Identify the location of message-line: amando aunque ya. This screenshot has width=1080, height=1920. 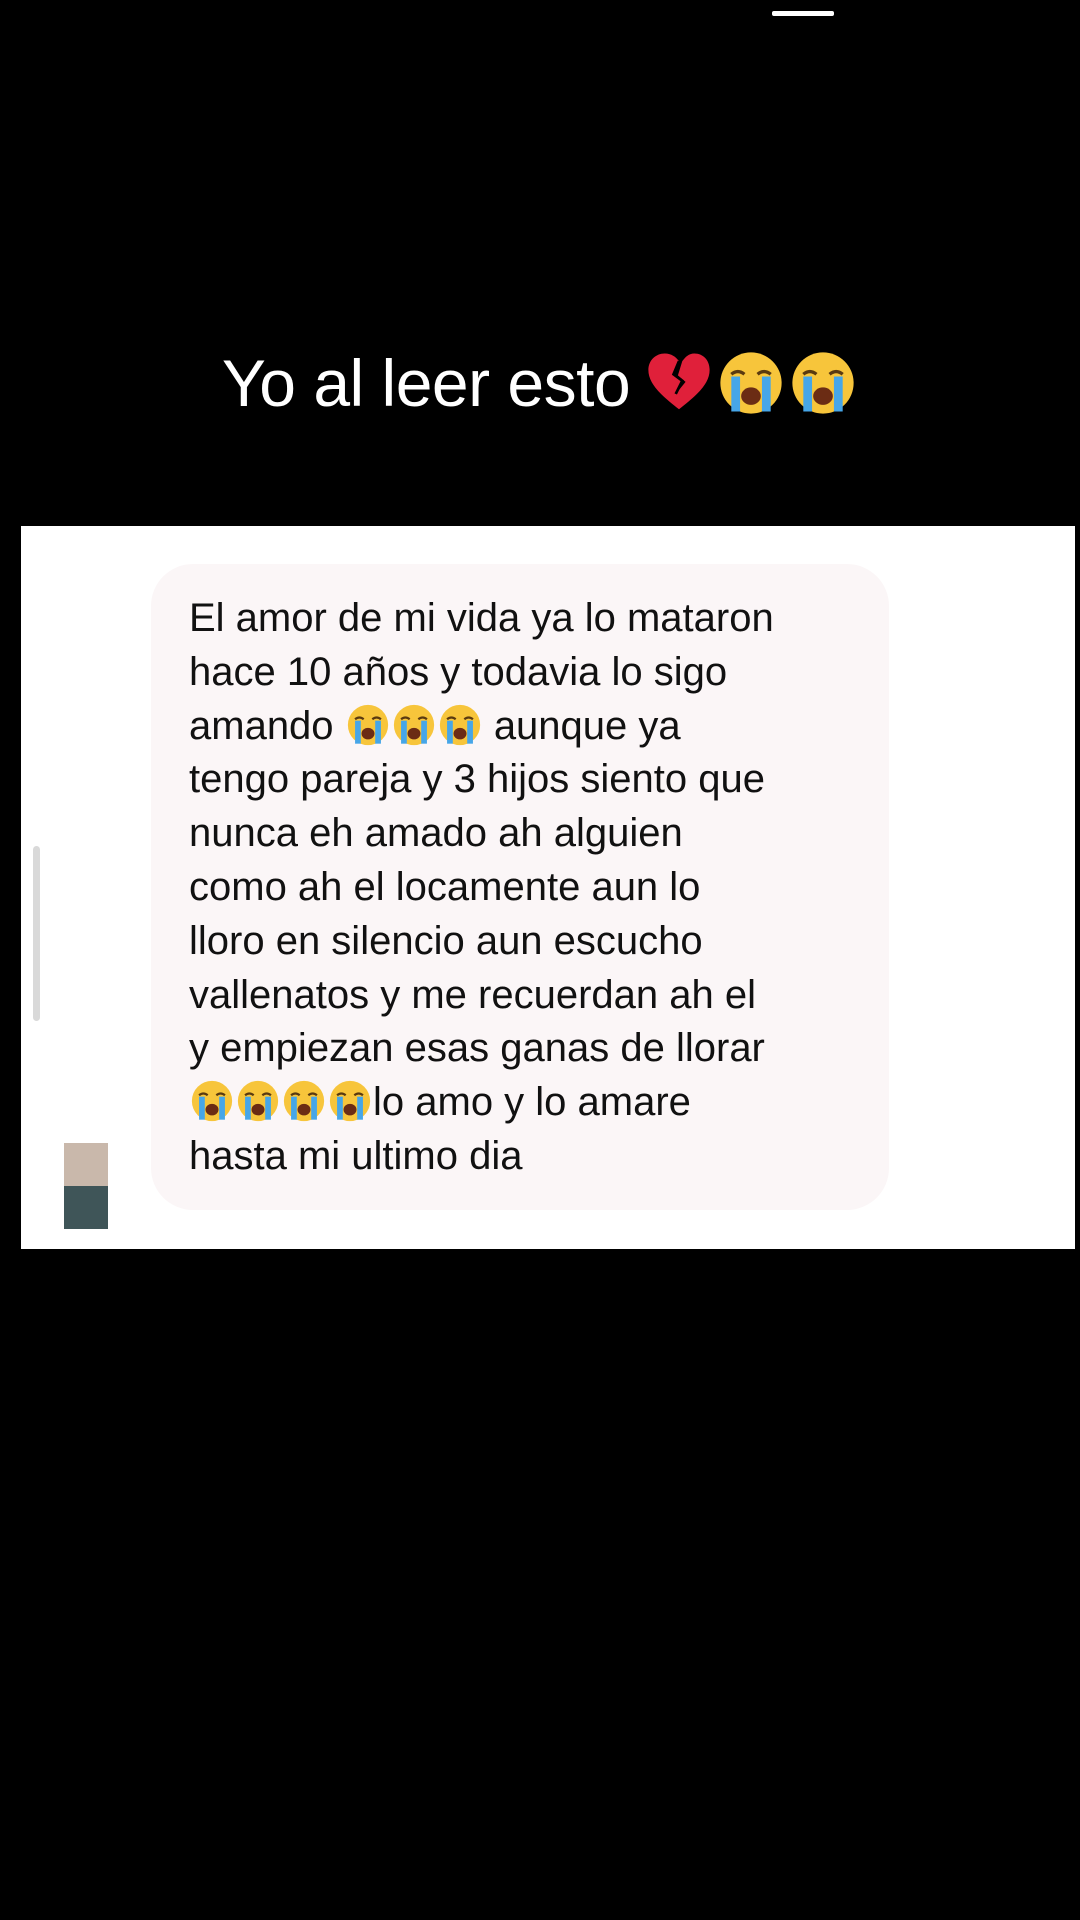
(522, 727).